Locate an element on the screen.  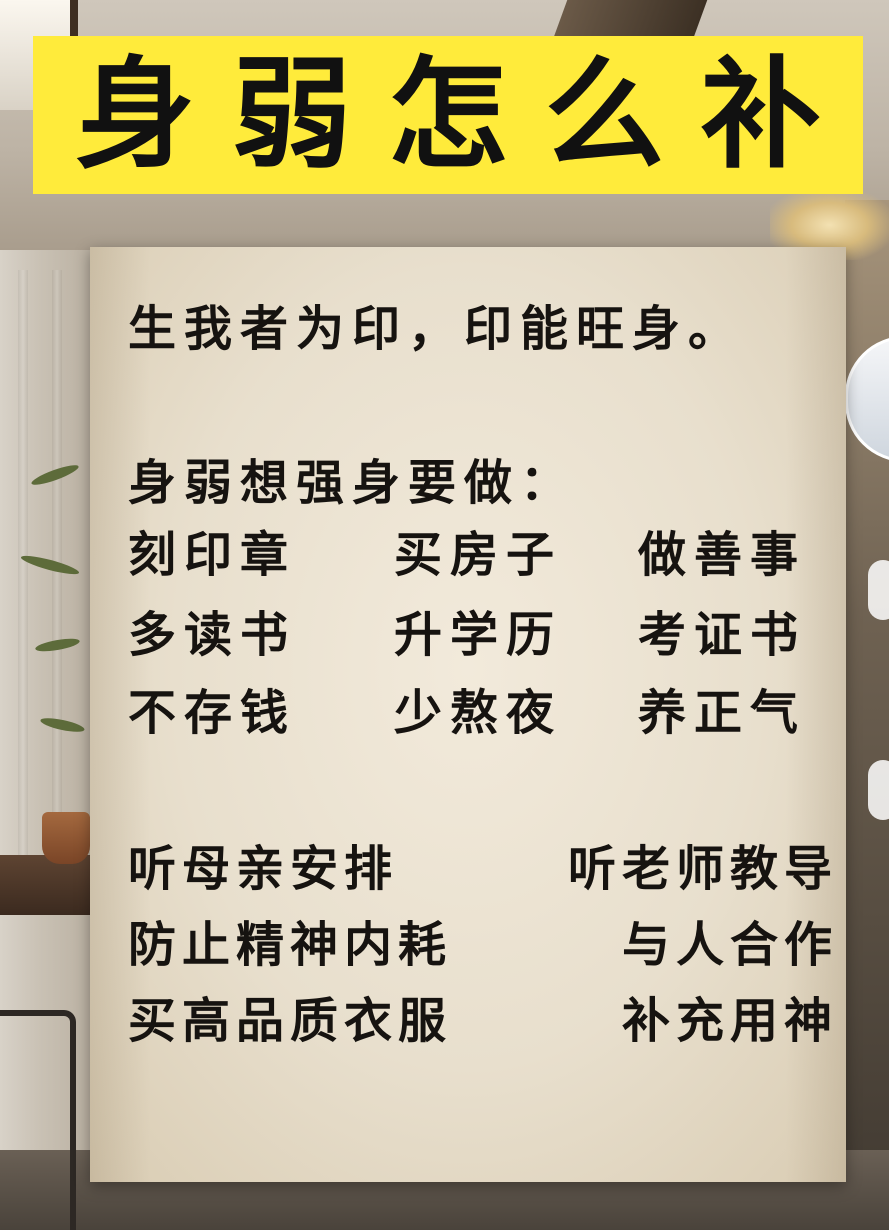
advice-item: 多读书 is located at coordinates (212, 635).